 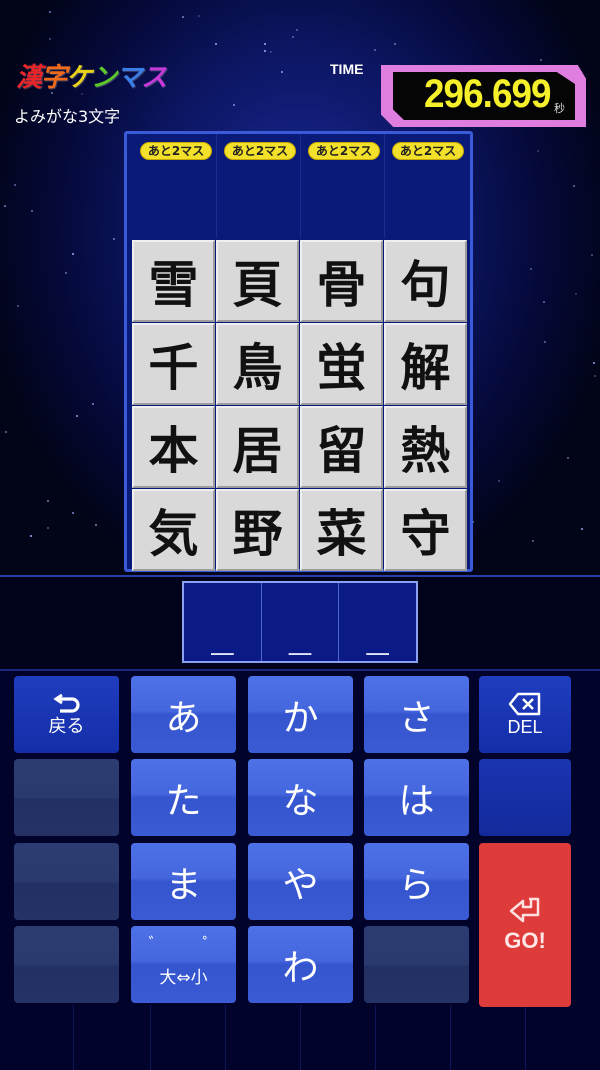 What do you see at coordinates (300, 881) in the screenshot?
I see `kana-key-ya: や` at bounding box center [300, 881].